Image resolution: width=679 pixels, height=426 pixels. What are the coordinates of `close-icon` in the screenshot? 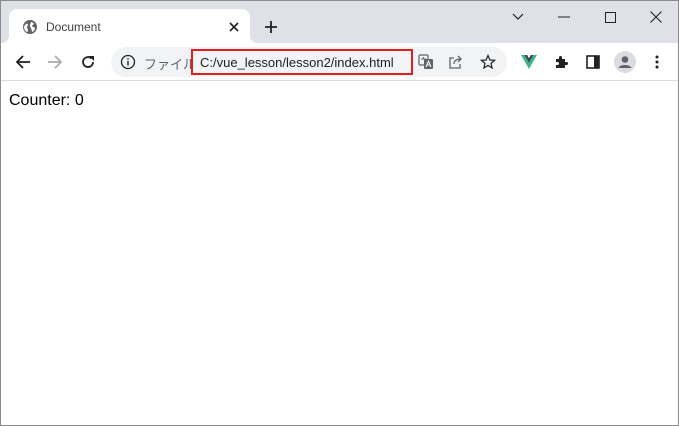 It's located at (656, 17).